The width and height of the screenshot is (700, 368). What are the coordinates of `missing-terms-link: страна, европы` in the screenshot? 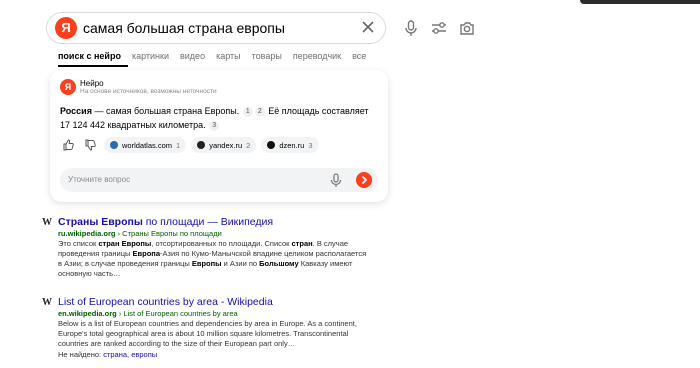 It's located at (130, 354).